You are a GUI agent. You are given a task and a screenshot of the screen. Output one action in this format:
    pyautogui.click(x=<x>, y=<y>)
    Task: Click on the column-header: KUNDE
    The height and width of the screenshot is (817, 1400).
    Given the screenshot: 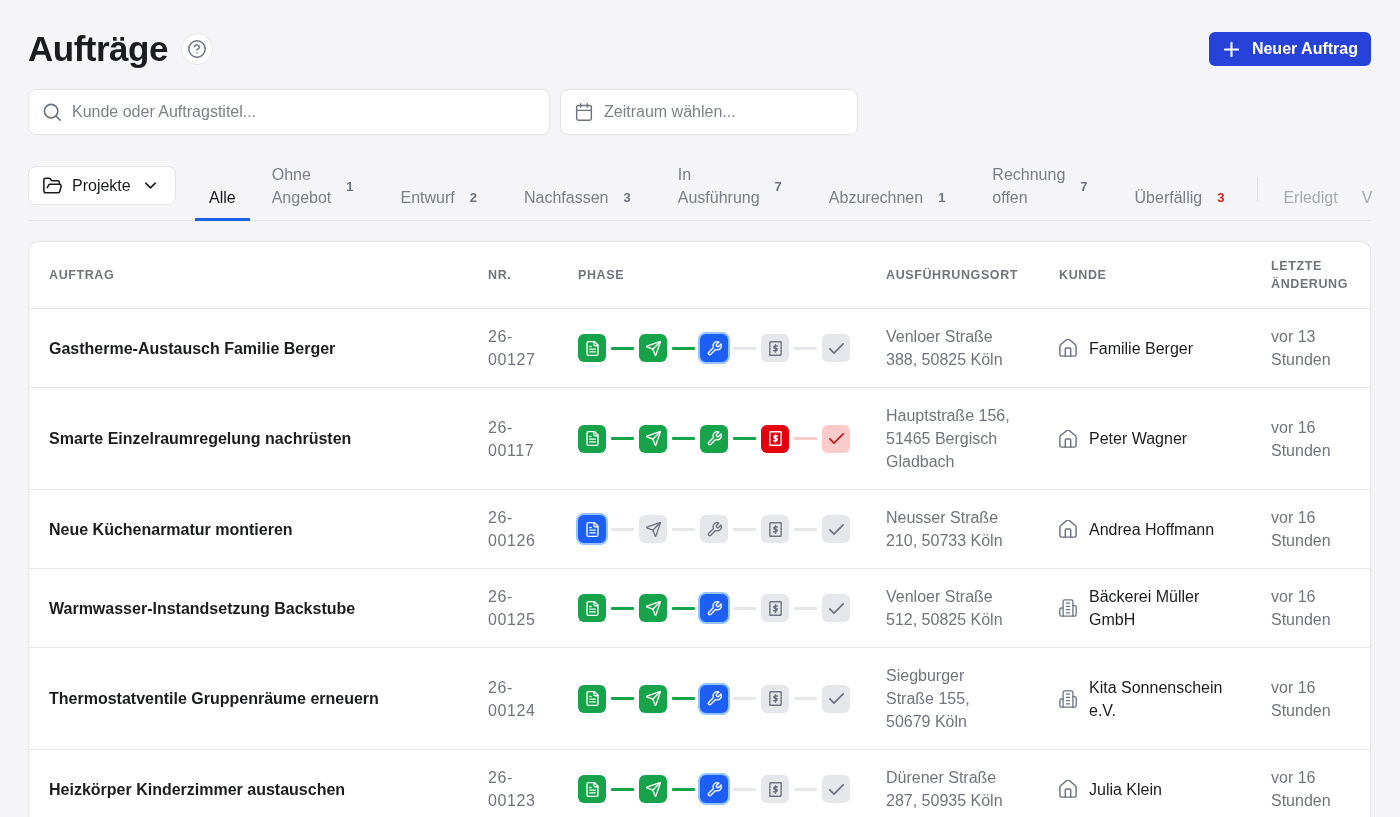 What is the action you would take?
    pyautogui.click(x=1083, y=275)
    